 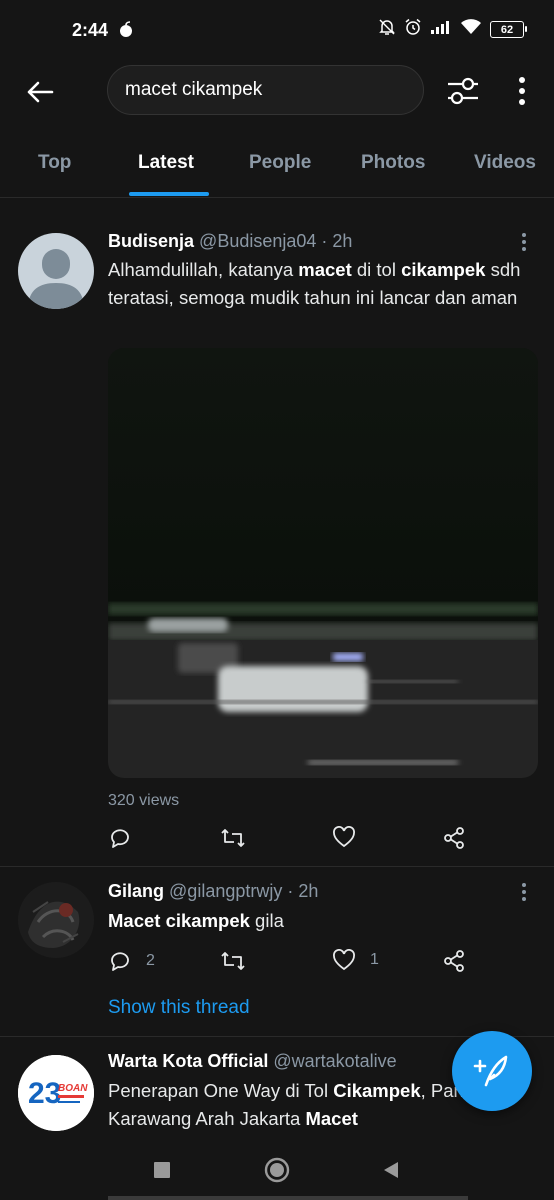 I want to click on like-button, so click(x=344, y=837).